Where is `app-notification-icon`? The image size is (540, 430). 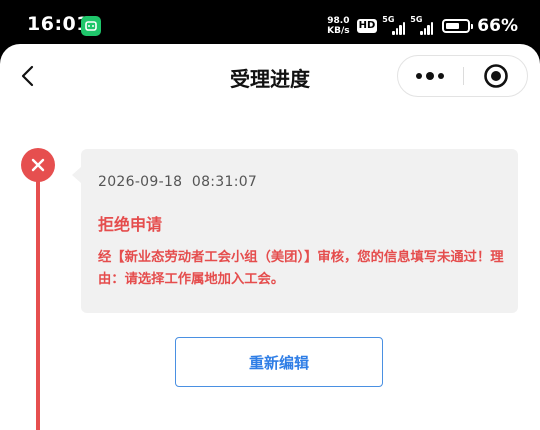 app-notification-icon is located at coordinates (91, 26).